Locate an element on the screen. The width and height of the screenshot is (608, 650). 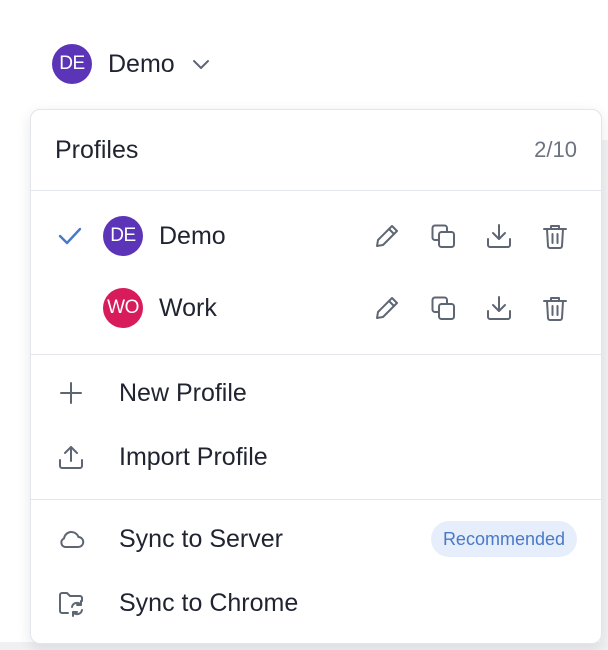
menu-item-label: Import Profile is located at coordinates (193, 456).